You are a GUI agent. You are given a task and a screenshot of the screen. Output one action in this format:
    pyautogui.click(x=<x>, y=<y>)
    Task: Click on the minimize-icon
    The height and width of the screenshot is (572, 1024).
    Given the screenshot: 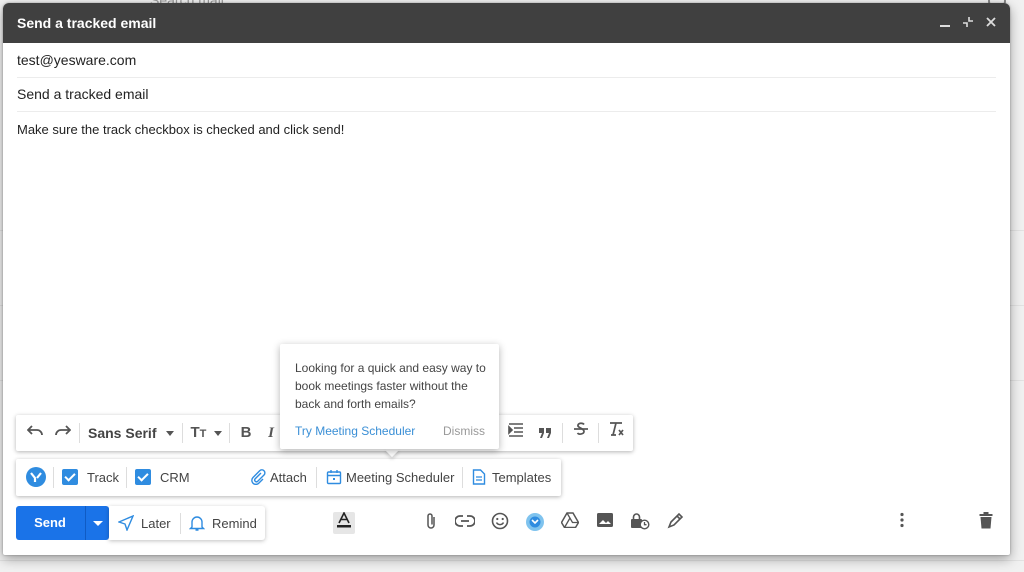 What is the action you would take?
    pyautogui.click(x=945, y=23)
    